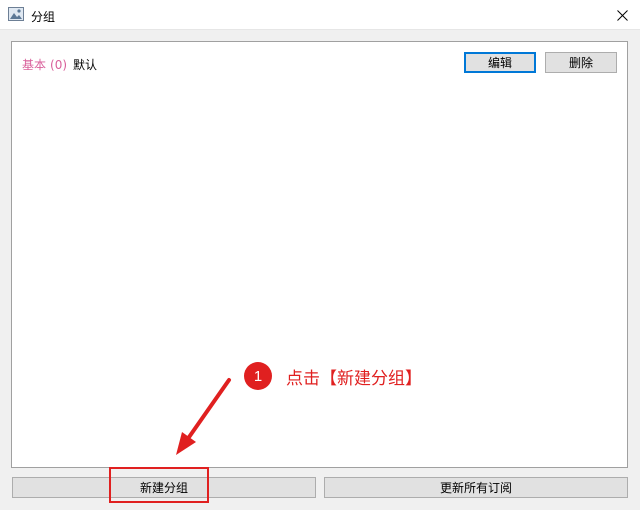 The image size is (640, 510). Describe the element at coordinates (476, 487) in the screenshot. I see `update-all-subscriptions-button: 更新所有订阅` at that location.